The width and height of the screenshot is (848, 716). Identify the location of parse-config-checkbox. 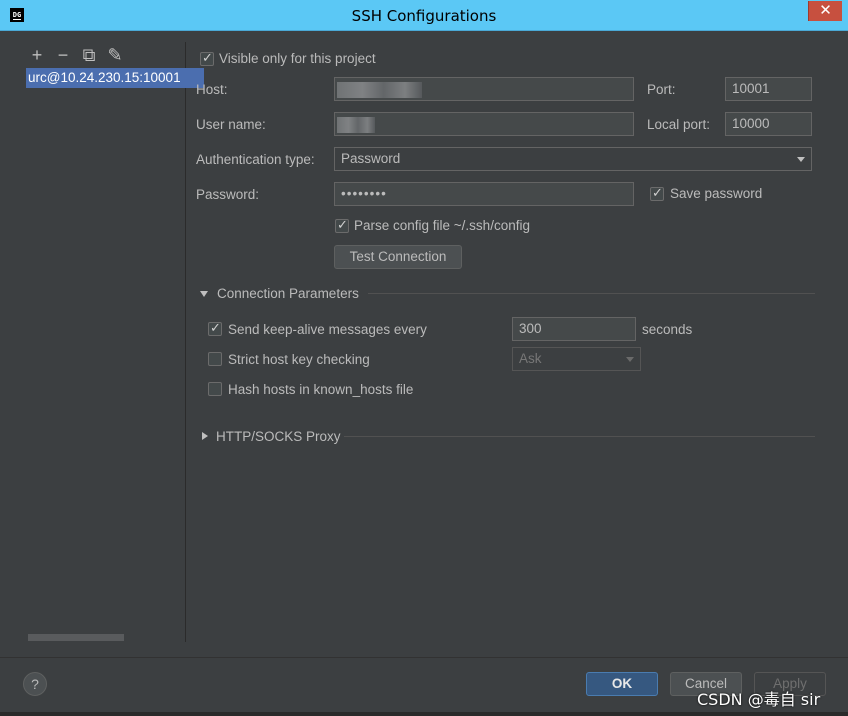
(342, 225).